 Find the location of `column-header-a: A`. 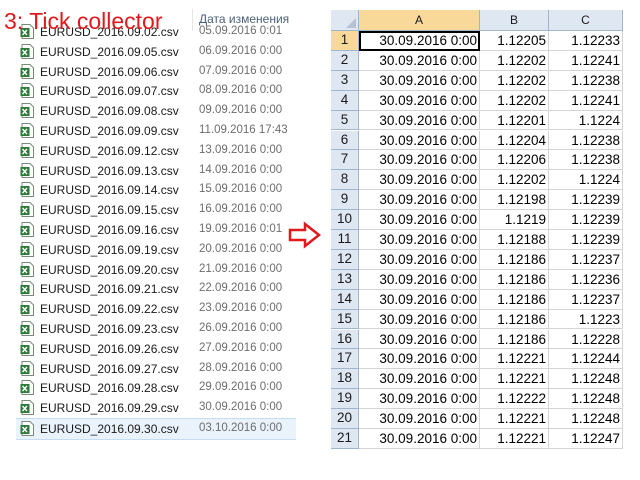

column-header-a: A is located at coordinates (419, 20).